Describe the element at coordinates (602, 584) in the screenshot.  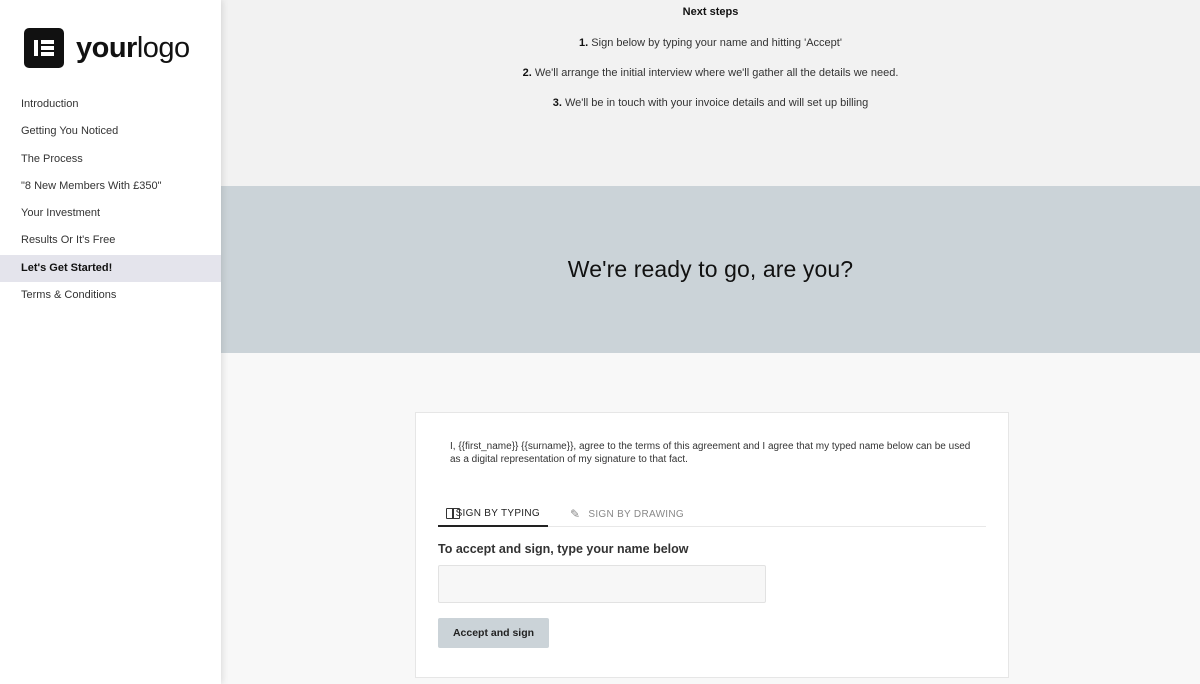
I see `signature-name-input` at that location.